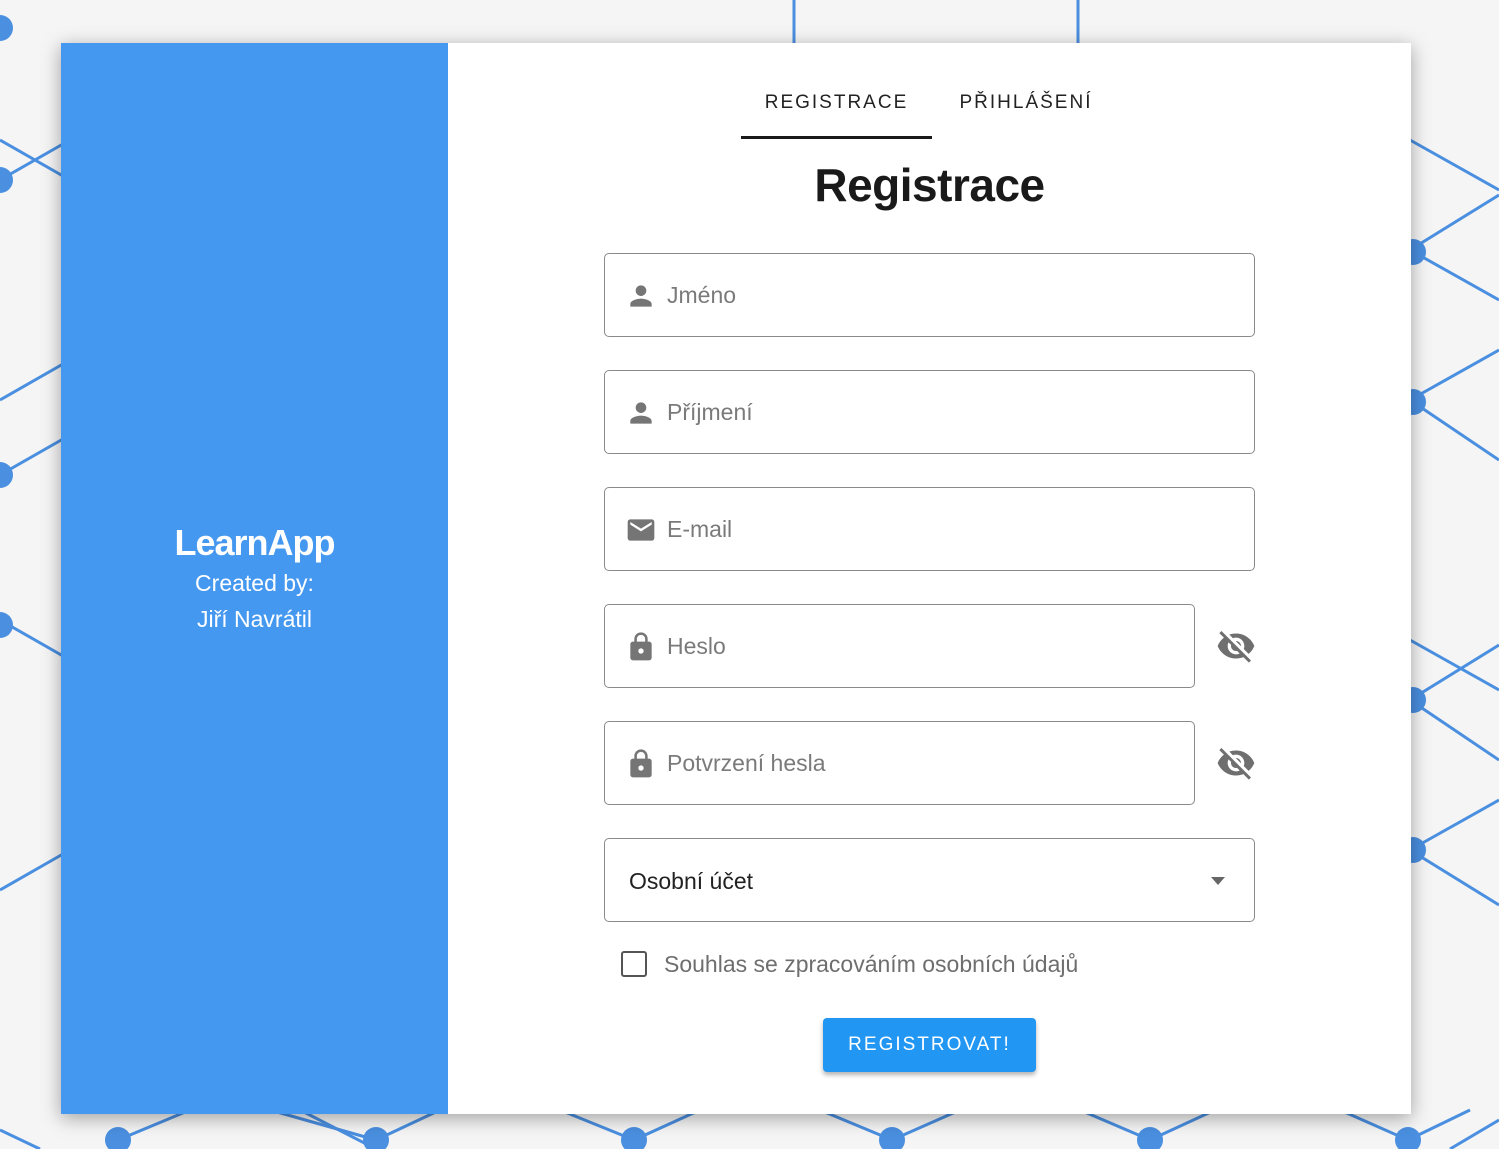 The image size is (1499, 1149). Describe the element at coordinates (641, 530) in the screenshot. I see `mail-icon` at that location.